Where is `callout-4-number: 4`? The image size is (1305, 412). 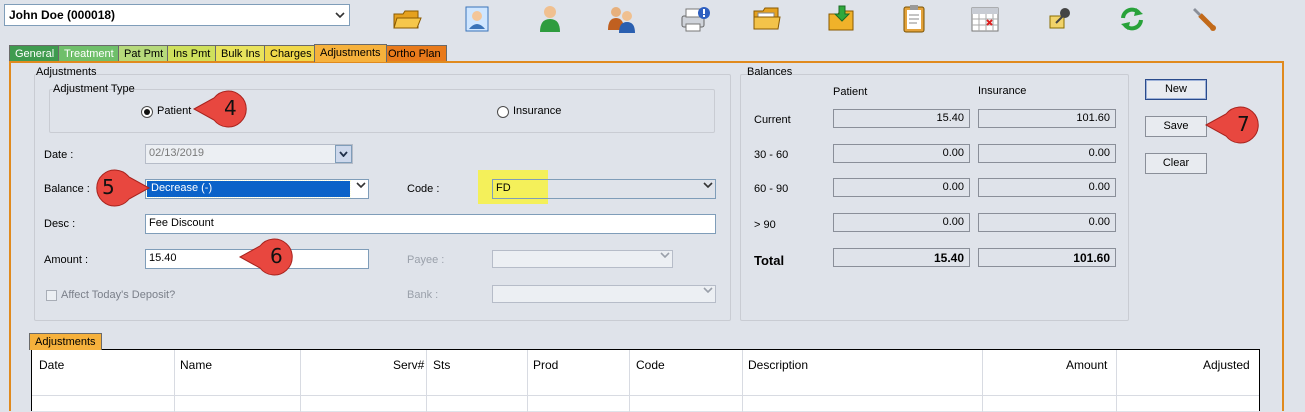 callout-4-number: 4 is located at coordinates (230, 108).